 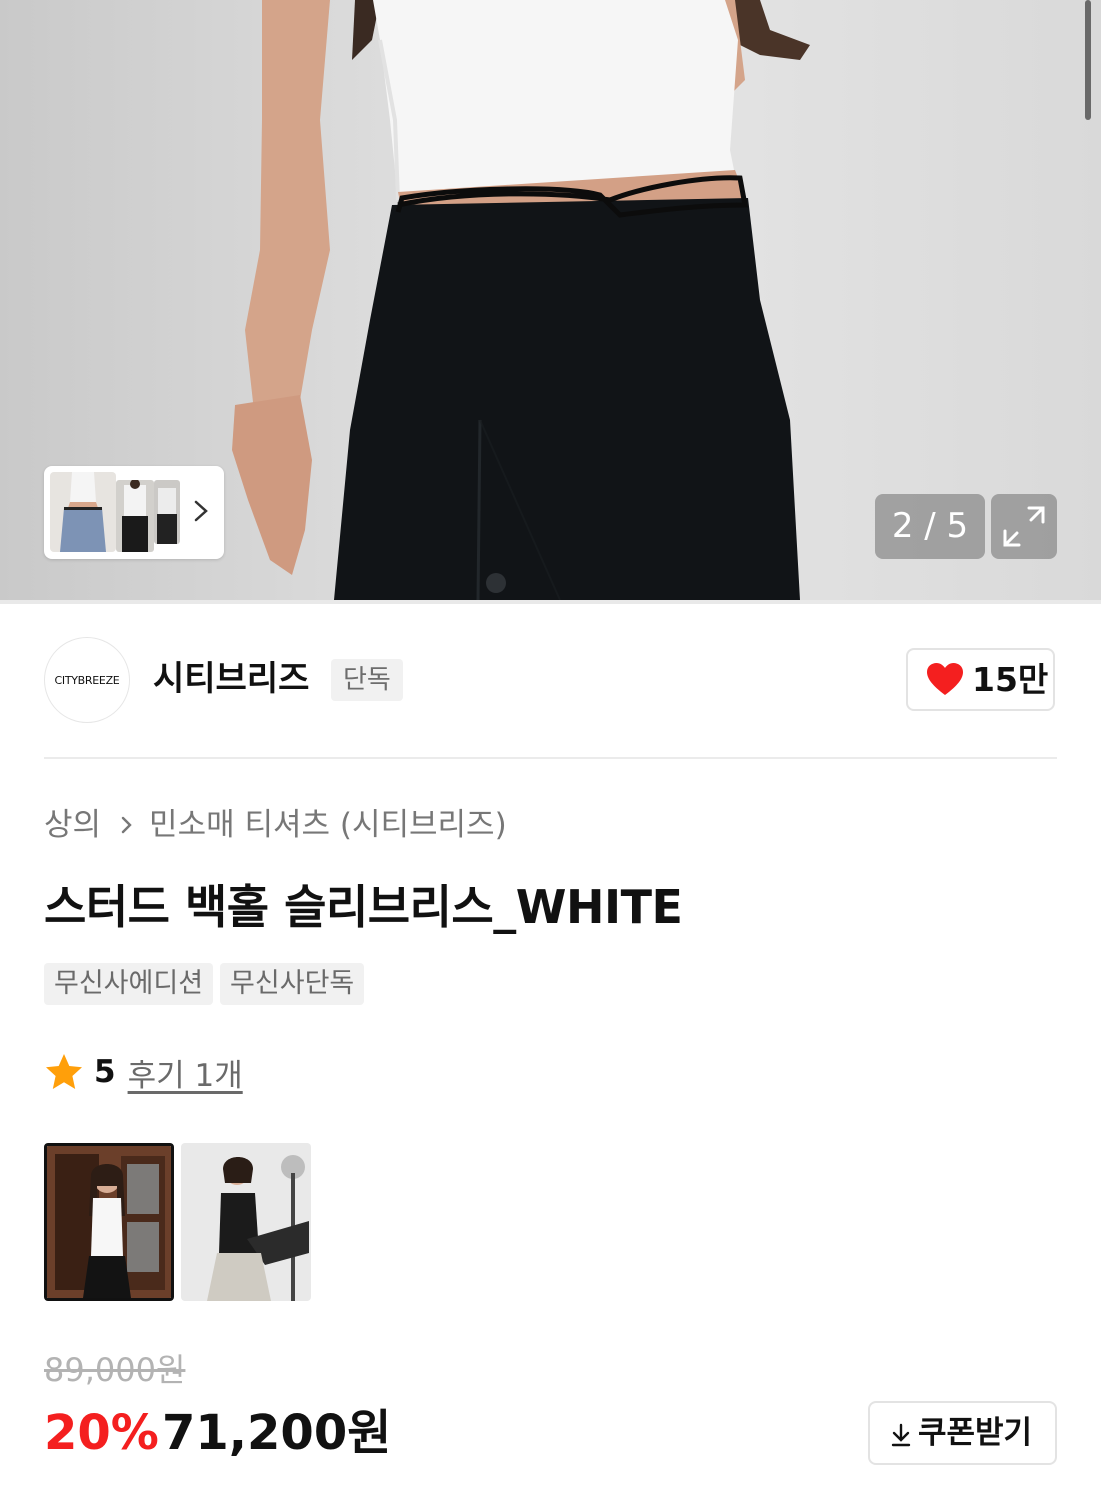 What do you see at coordinates (185, 1072) in the screenshot?
I see `reviews-link: 후기 1개` at bounding box center [185, 1072].